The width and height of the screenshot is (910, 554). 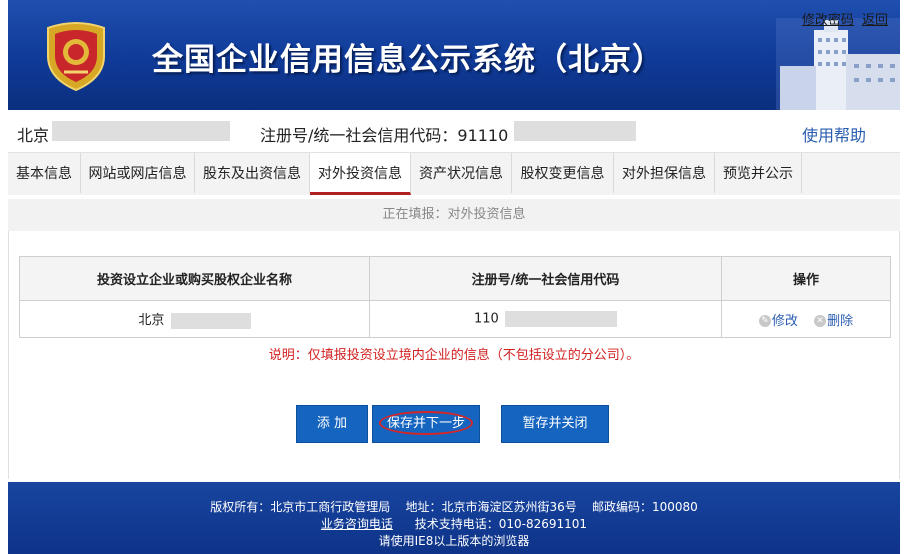 What do you see at coordinates (764, 321) in the screenshot?
I see `pencil-icon: ✎` at bounding box center [764, 321].